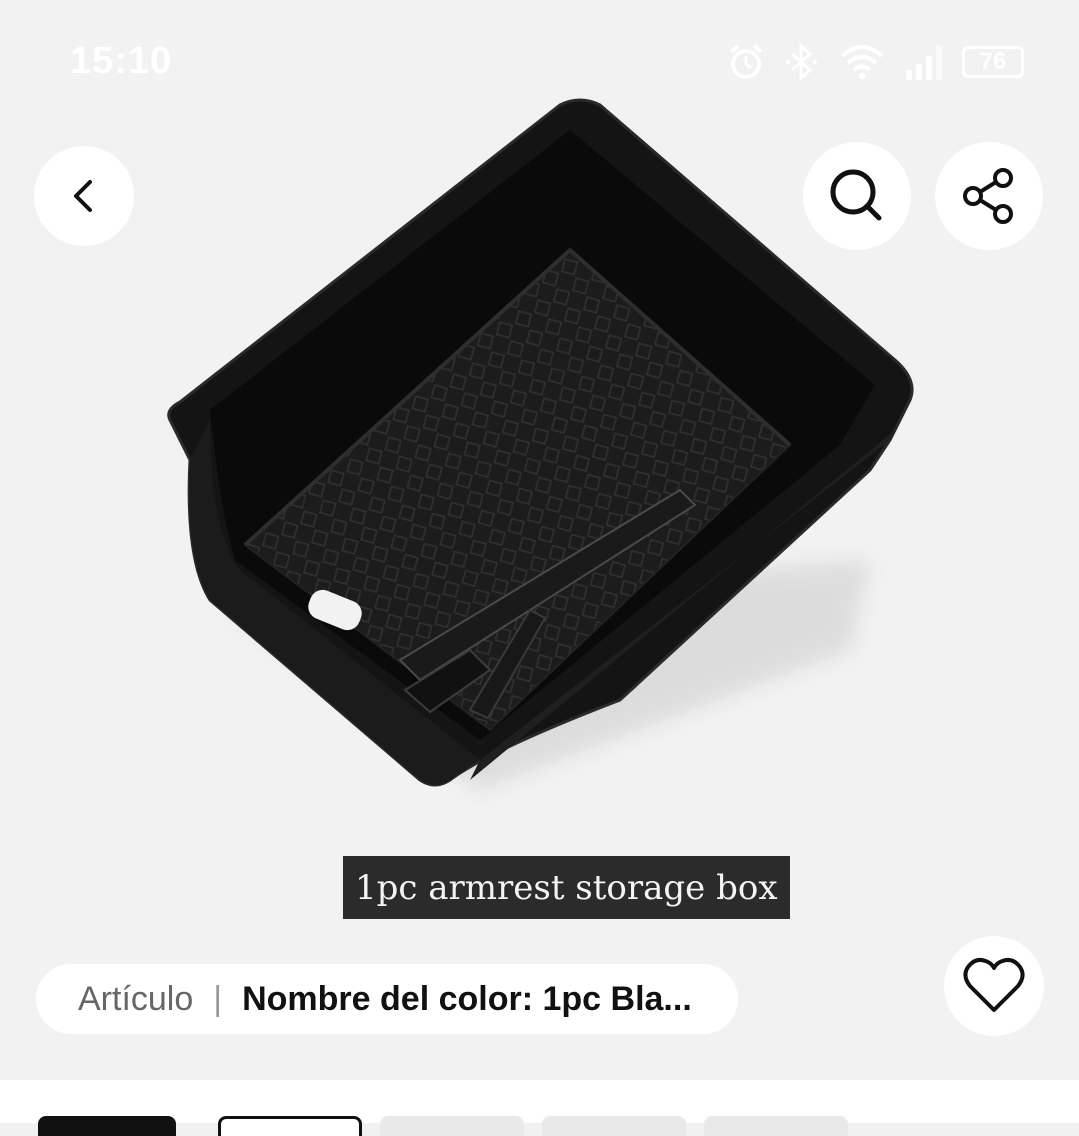 The width and height of the screenshot is (1079, 1136). I want to click on back-button, so click(84, 196).